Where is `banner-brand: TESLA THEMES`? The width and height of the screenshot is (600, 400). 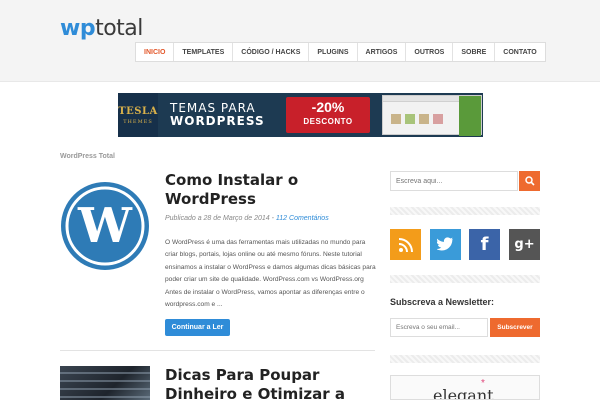 banner-brand: TESLA THEMES is located at coordinates (138, 115).